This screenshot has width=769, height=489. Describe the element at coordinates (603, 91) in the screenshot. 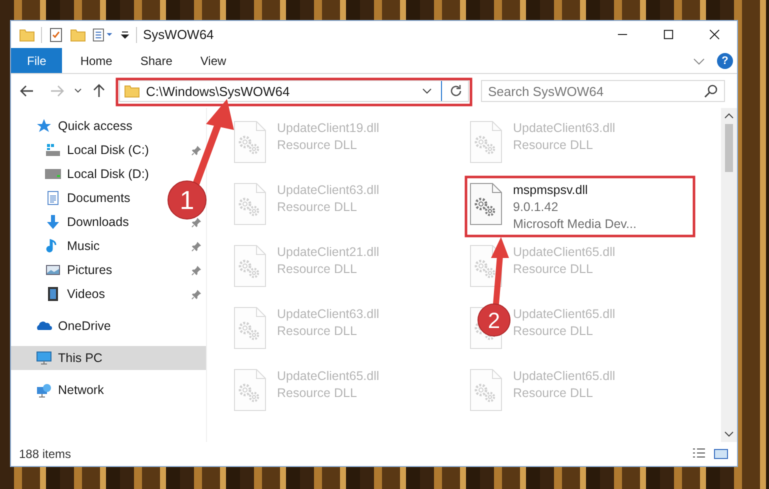

I see `search-field: Search SysWOW64` at that location.